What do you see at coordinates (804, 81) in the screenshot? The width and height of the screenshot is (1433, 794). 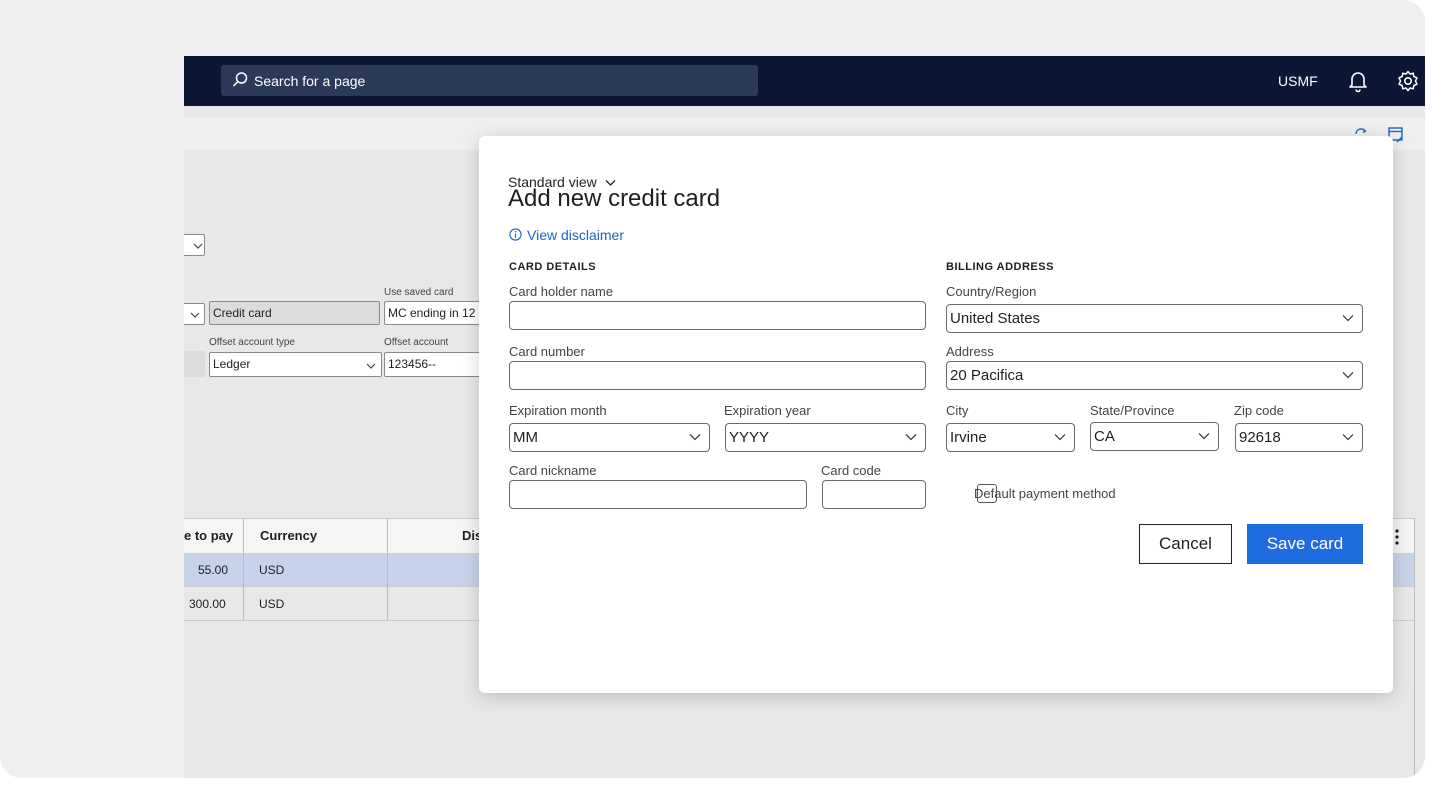 I see `top-navigation-bar: Search for a page USMF` at bounding box center [804, 81].